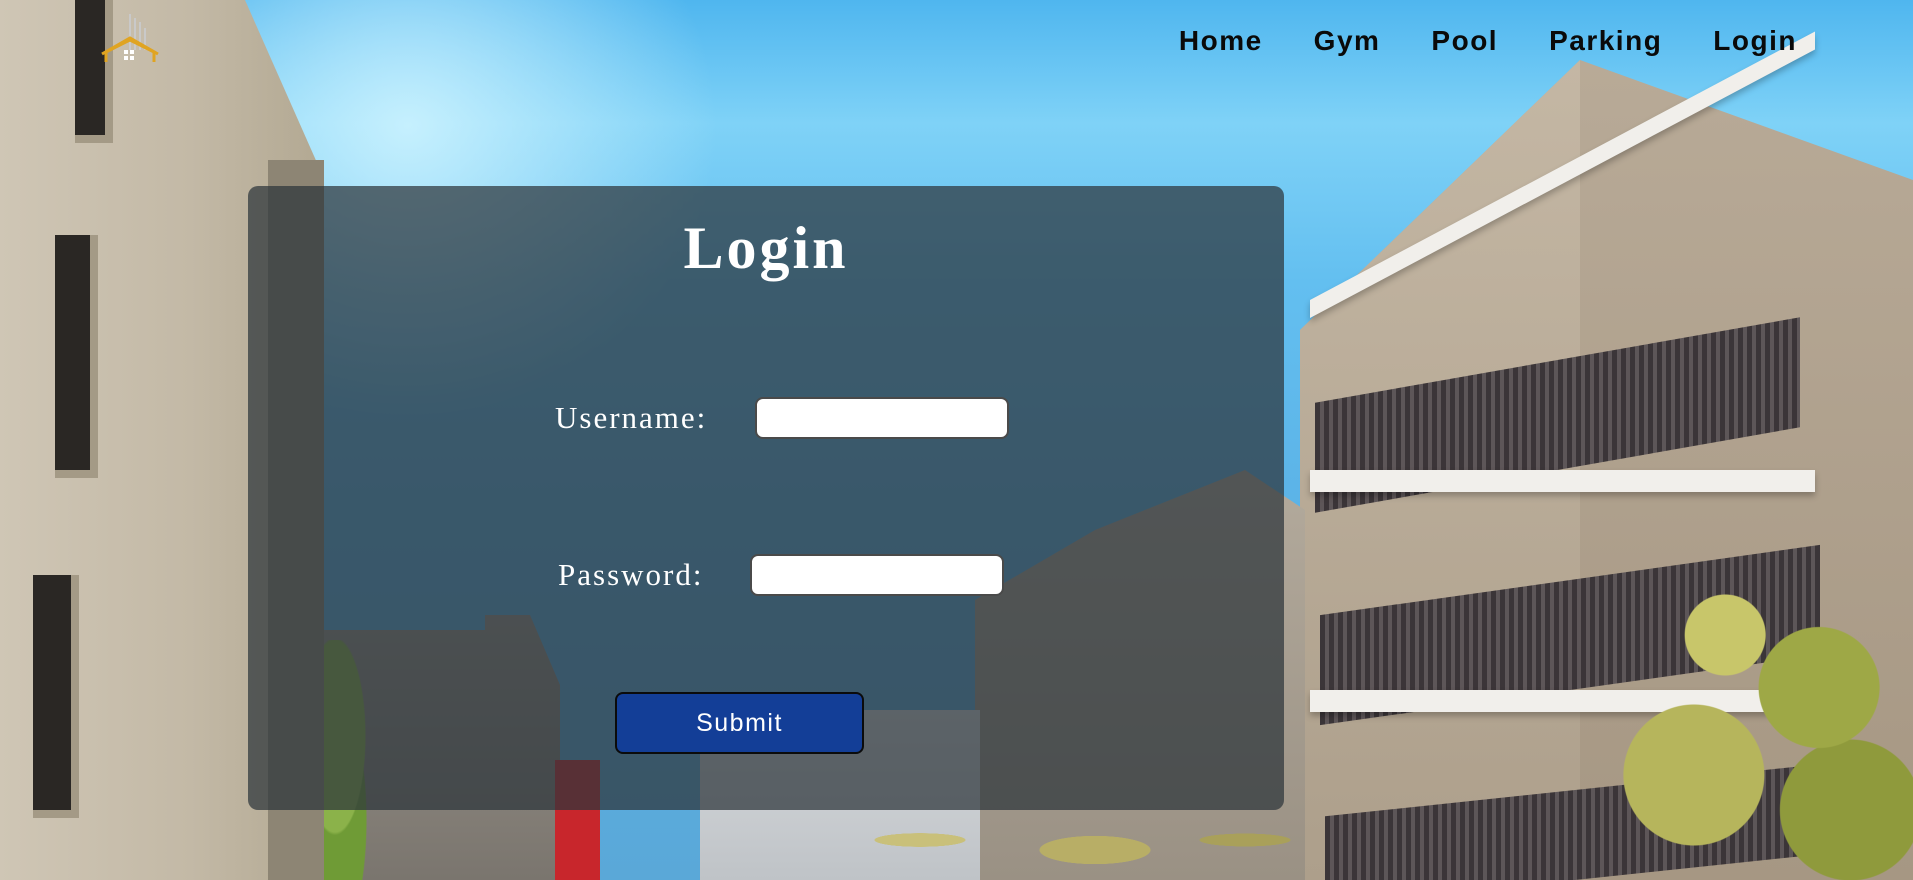 This screenshot has height=880, width=1913. I want to click on nav-home-link: Home, so click(1221, 41).